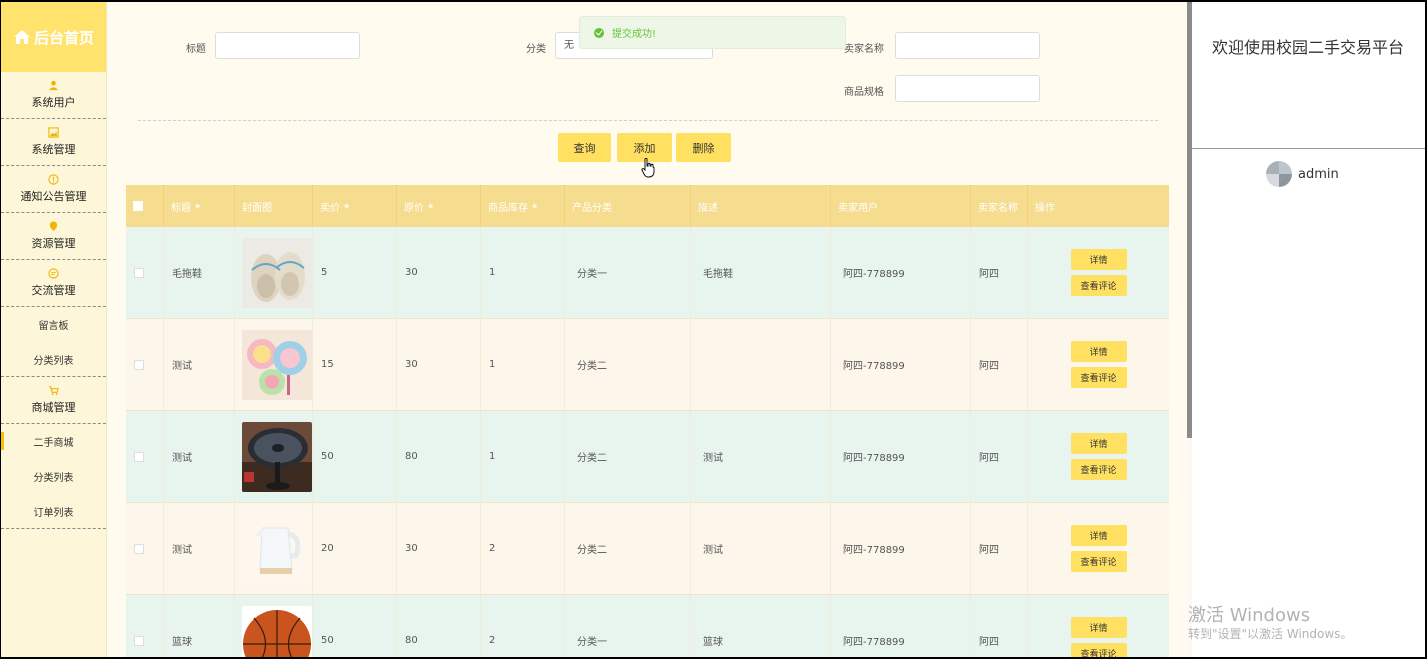 Image resolution: width=1427 pixels, height=659 pixels. Describe the element at coordinates (634, 34) in the screenshot. I see `toast-message: 提交成功!` at that location.